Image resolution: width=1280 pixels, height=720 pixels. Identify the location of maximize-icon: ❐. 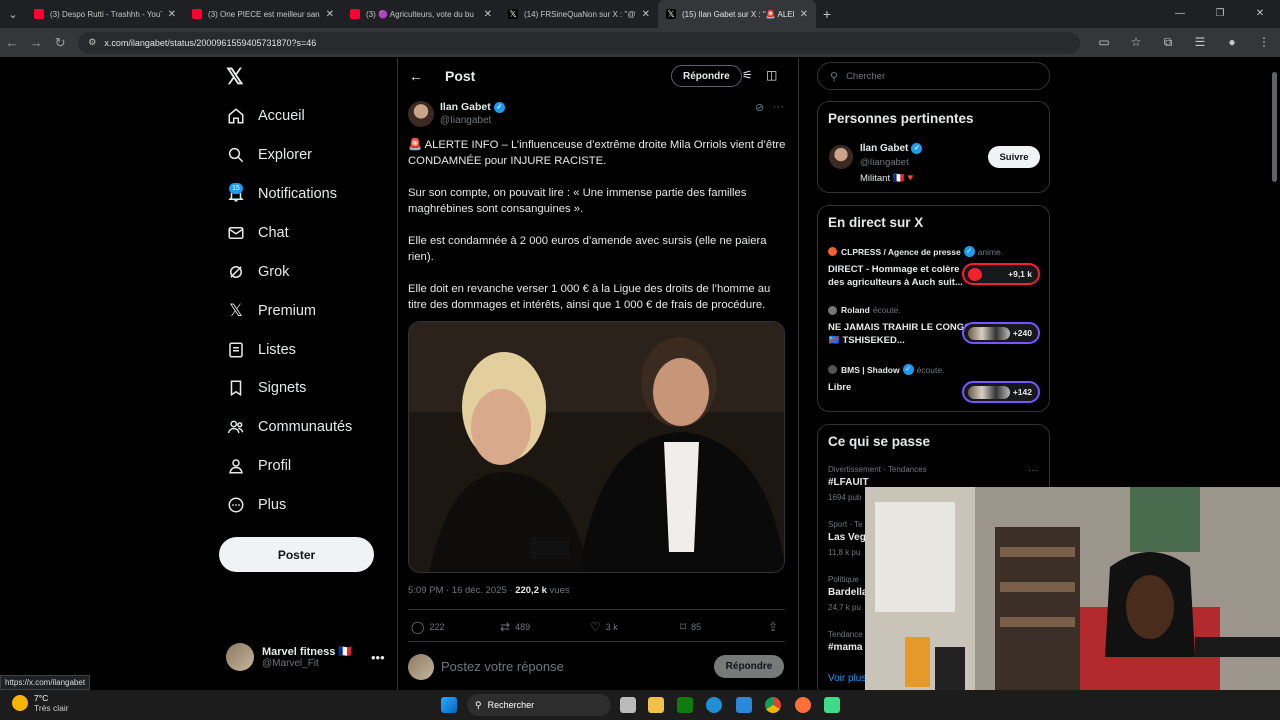
(1220, 14).